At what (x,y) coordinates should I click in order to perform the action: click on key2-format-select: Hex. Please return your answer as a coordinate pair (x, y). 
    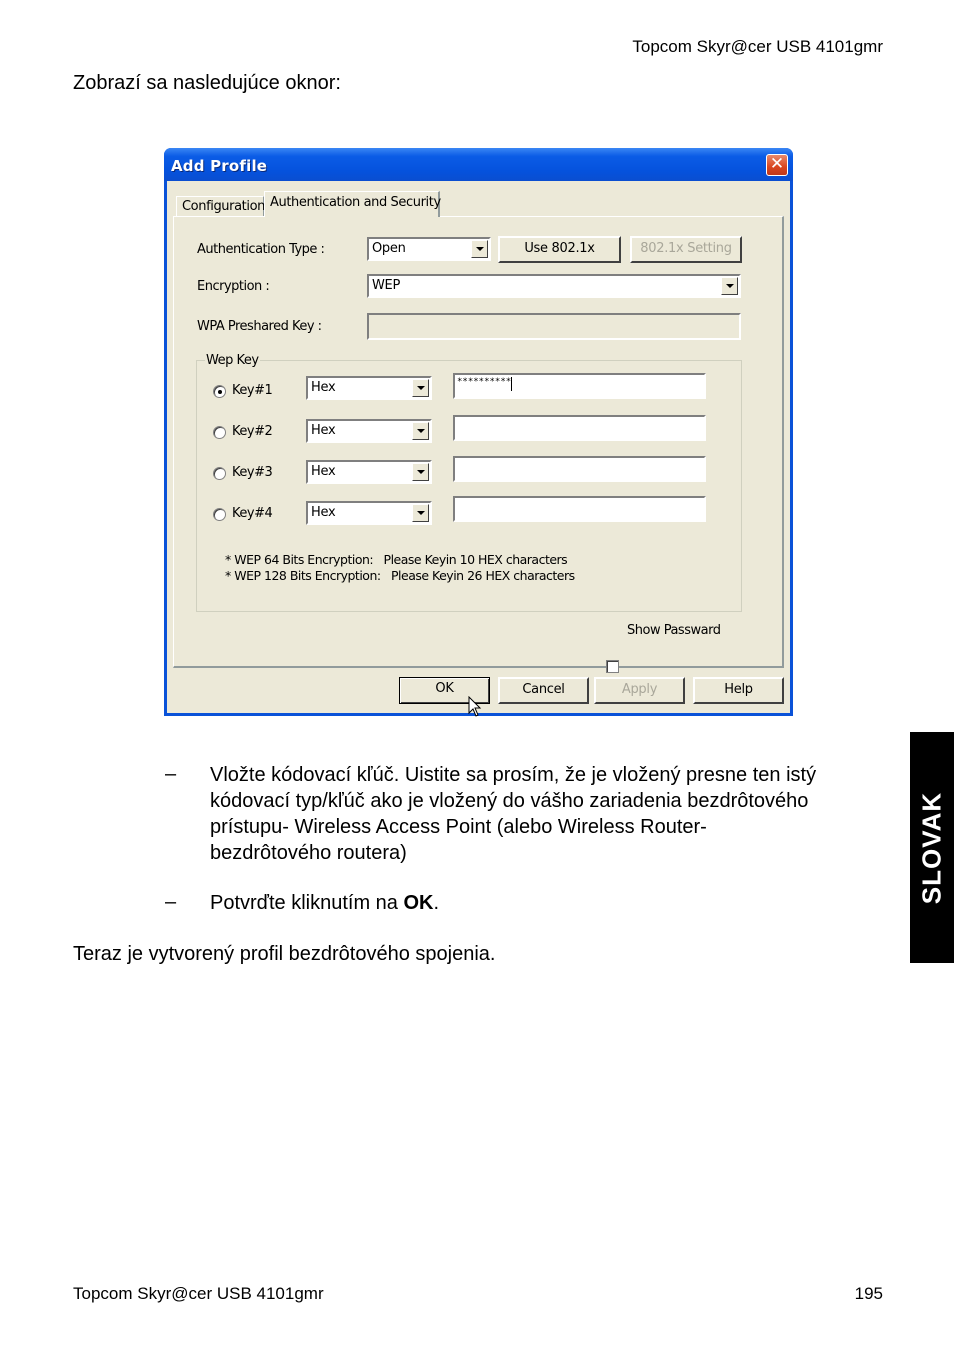
    Looking at the image, I should click on (369, 431).